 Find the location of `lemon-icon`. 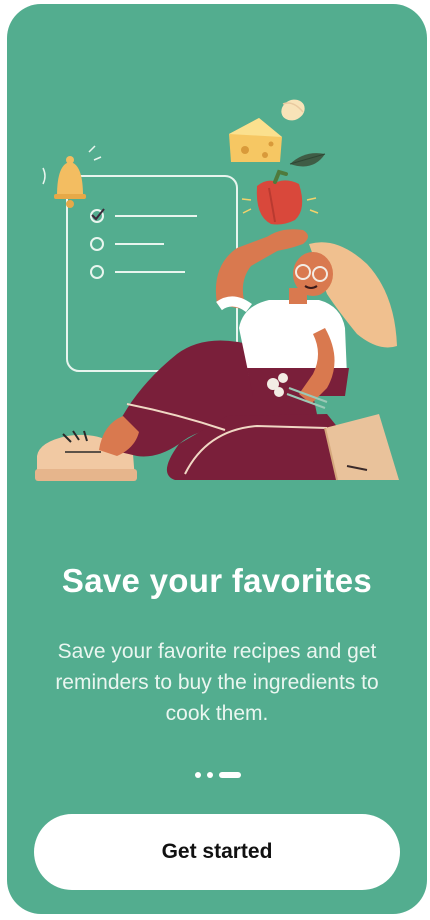

lemon-icon is located at coordinates (293, 110).